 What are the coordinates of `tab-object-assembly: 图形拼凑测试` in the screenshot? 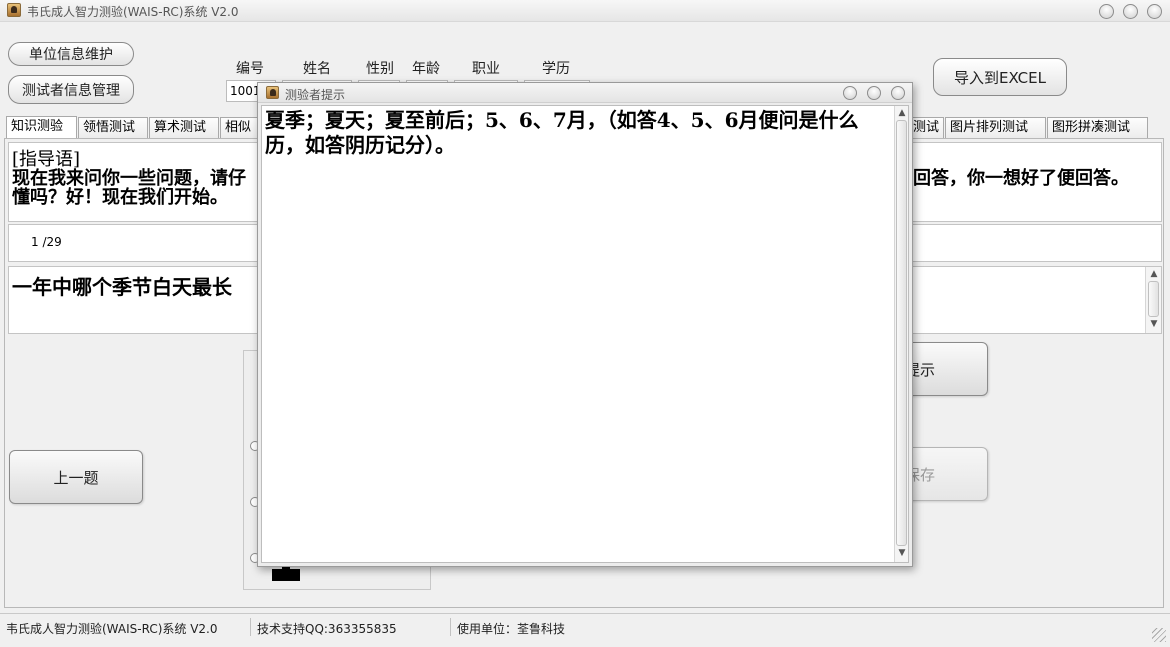 It's located at (1097, 127).